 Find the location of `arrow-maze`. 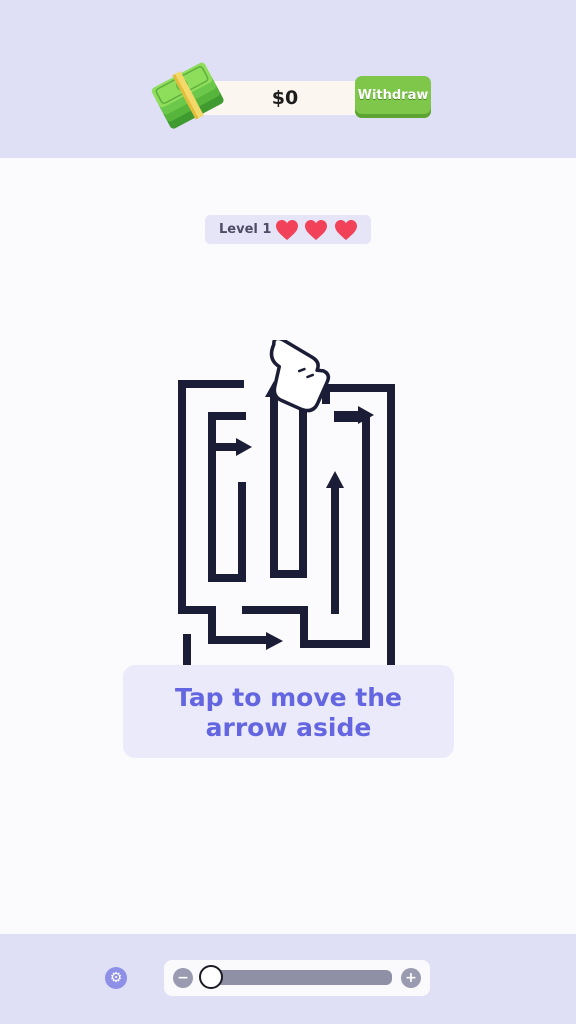

arrow-maze is located at coordinates (286, 502).